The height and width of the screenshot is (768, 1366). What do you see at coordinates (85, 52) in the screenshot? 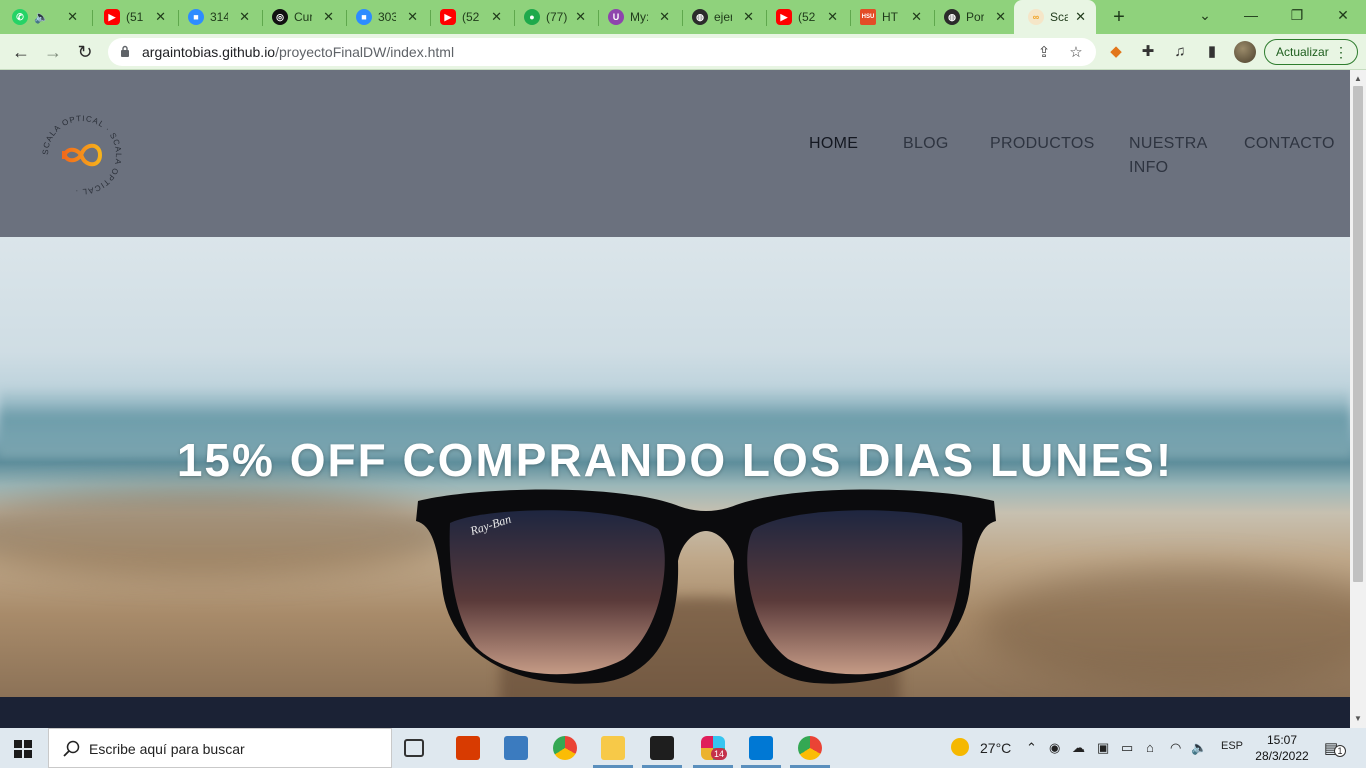
I see `reload-button: ↻` at bounding box center [85, 52].